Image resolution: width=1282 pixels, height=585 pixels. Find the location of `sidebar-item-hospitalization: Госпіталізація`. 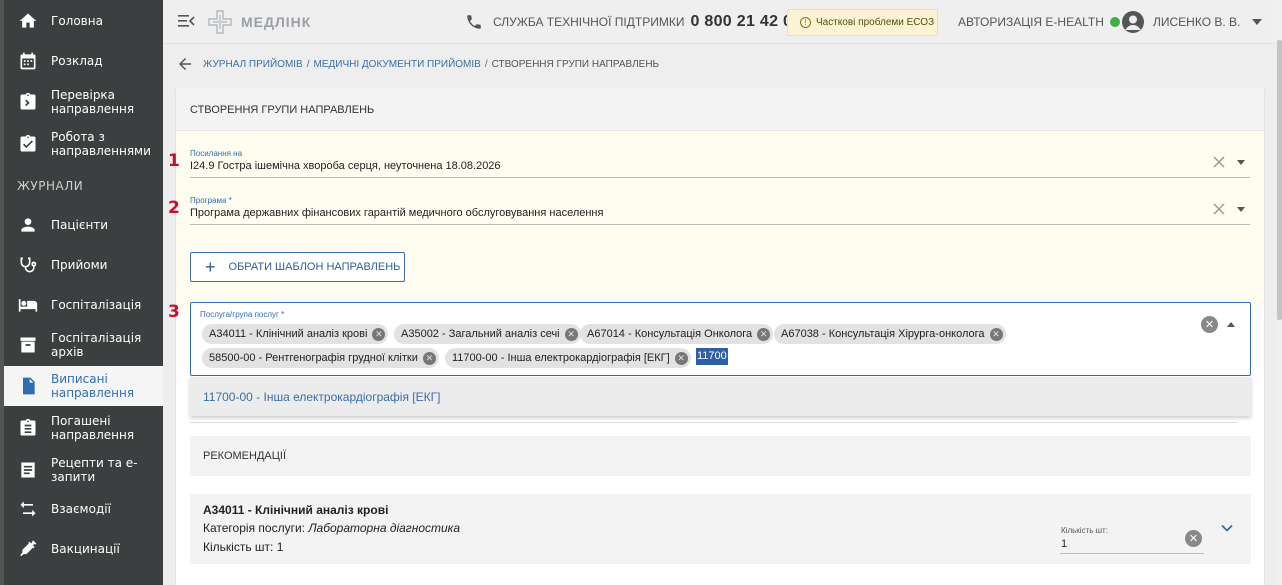

sidebar-item-hospitalization: Госпіталізація is located at coordinates (83, 305).